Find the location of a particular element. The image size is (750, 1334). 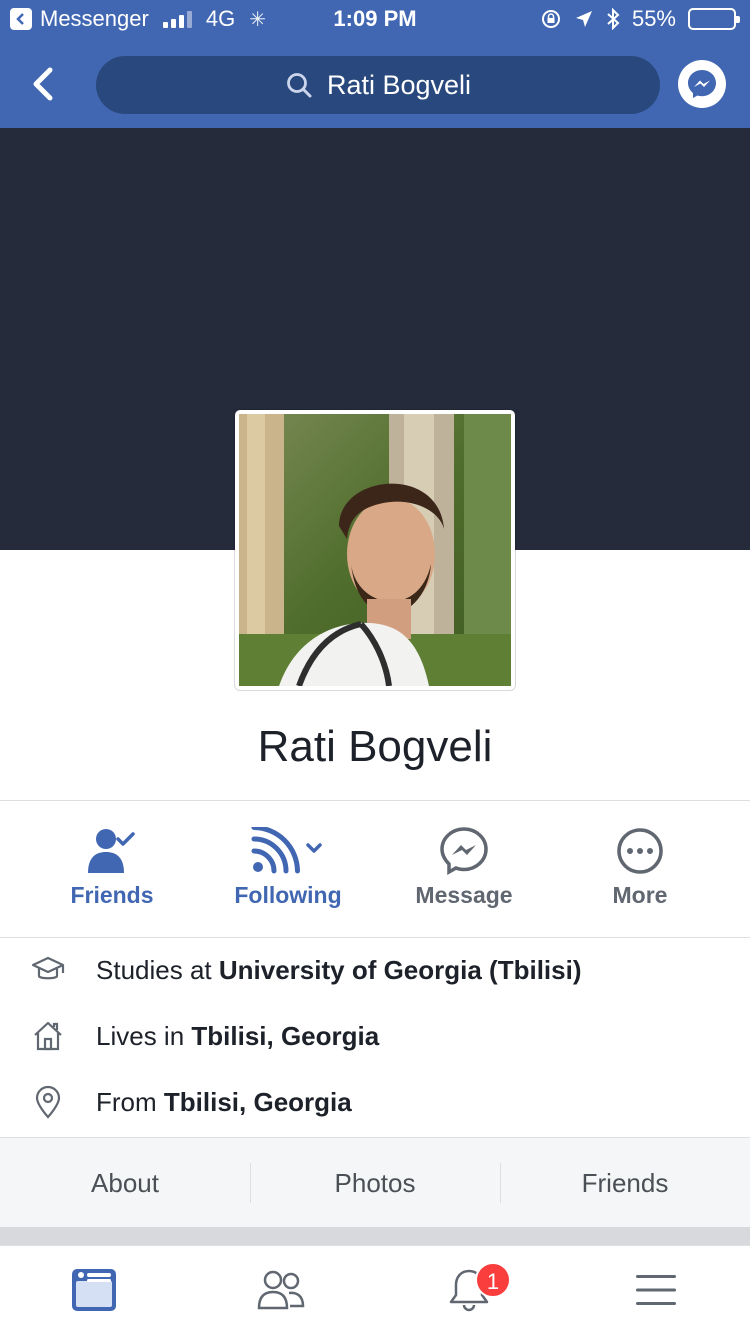

more-button: More is located at coordinates (640, 871).